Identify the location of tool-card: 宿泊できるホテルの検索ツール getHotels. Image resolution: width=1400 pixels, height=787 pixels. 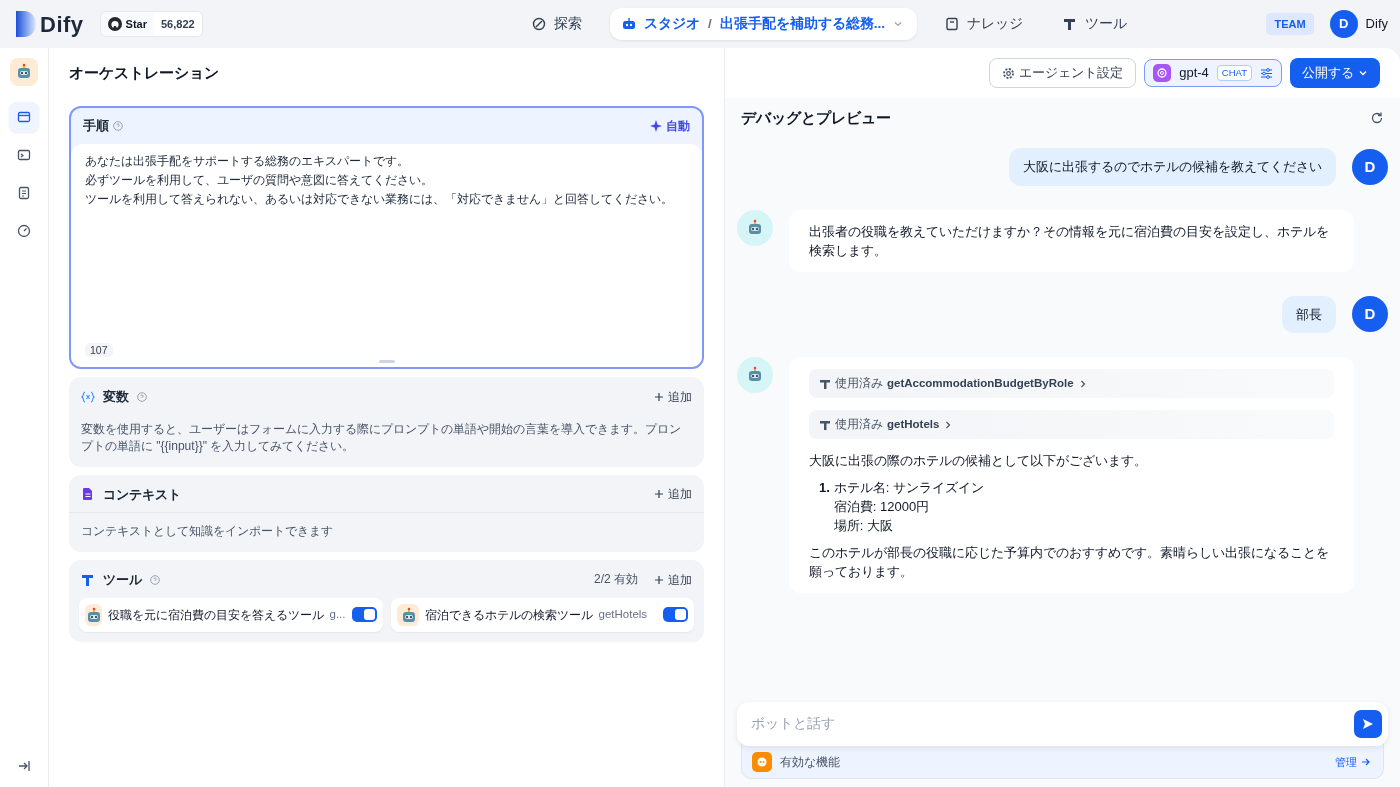
(542, 614).